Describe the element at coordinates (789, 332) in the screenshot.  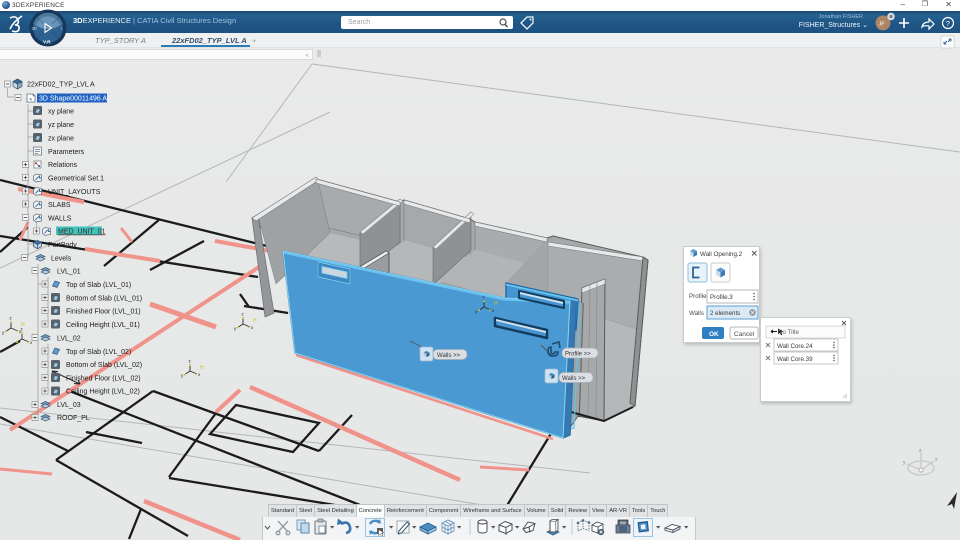
I see `svg-text: No Title` at that location.